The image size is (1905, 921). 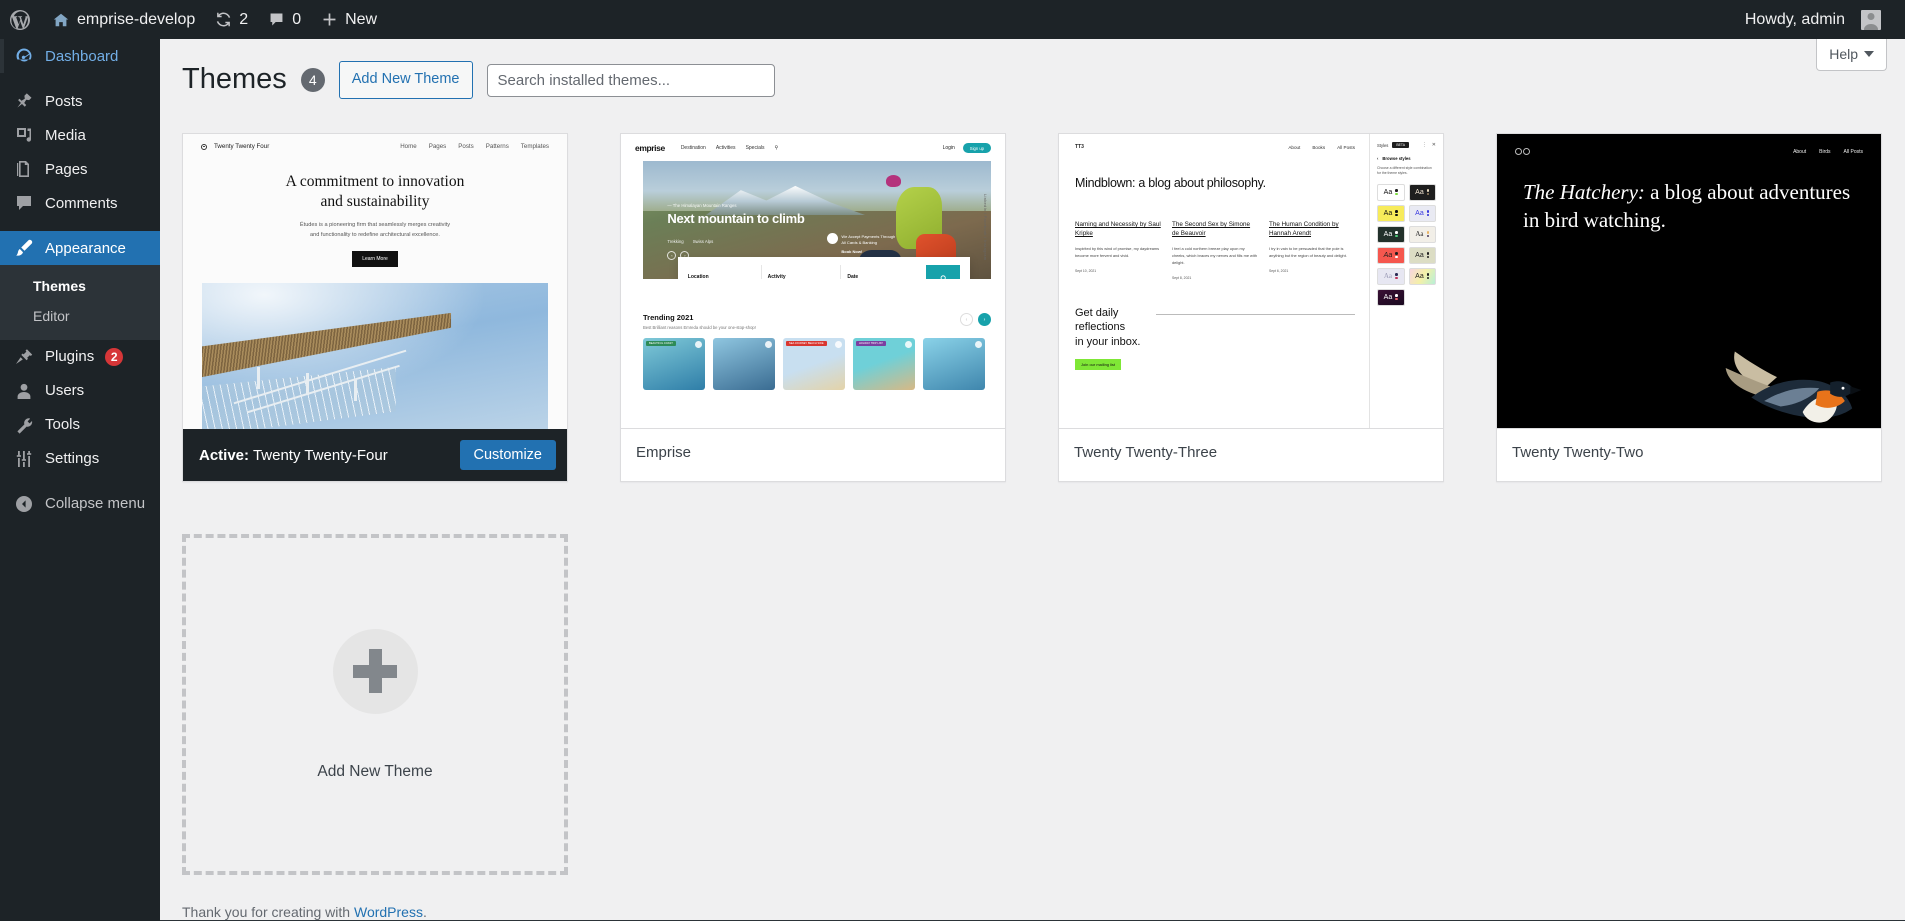 What do you see at coordinates (948, 148) in the screenshot?
I see `preview-login-link: Login` at bounding box center [948, 148].